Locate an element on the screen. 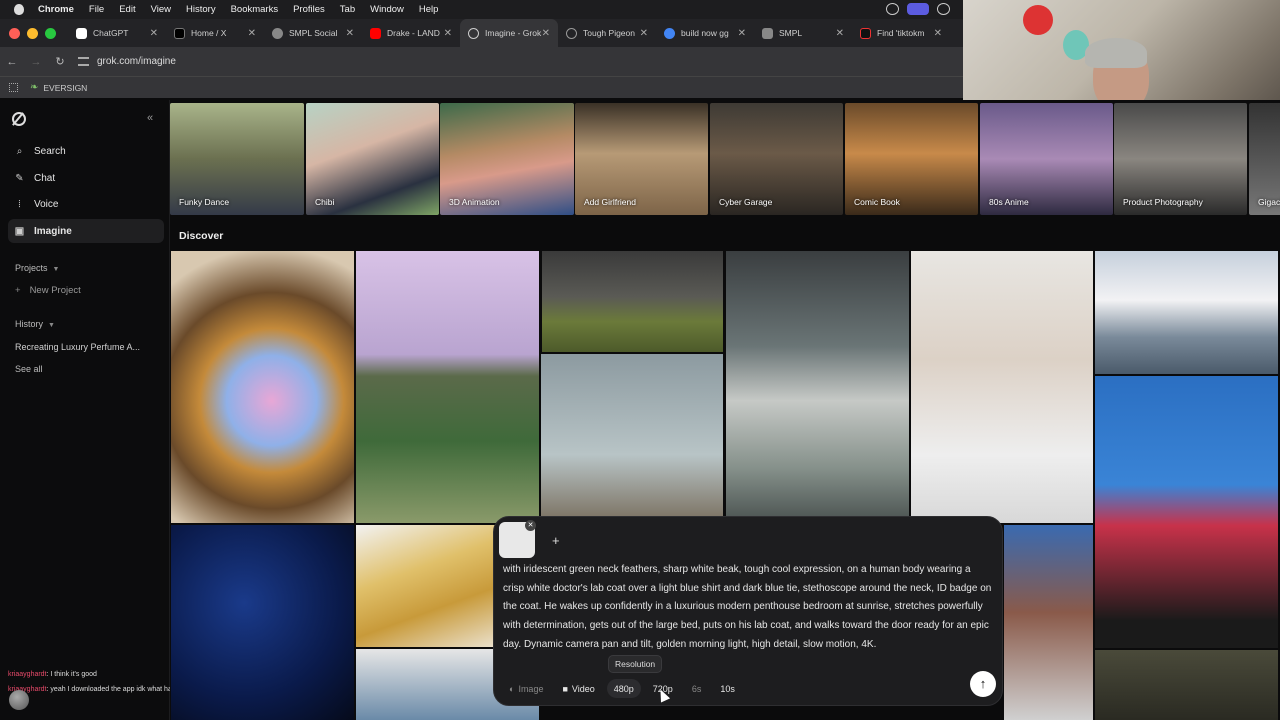  category-tile: Comic Book is located at coordinates (911, 159).